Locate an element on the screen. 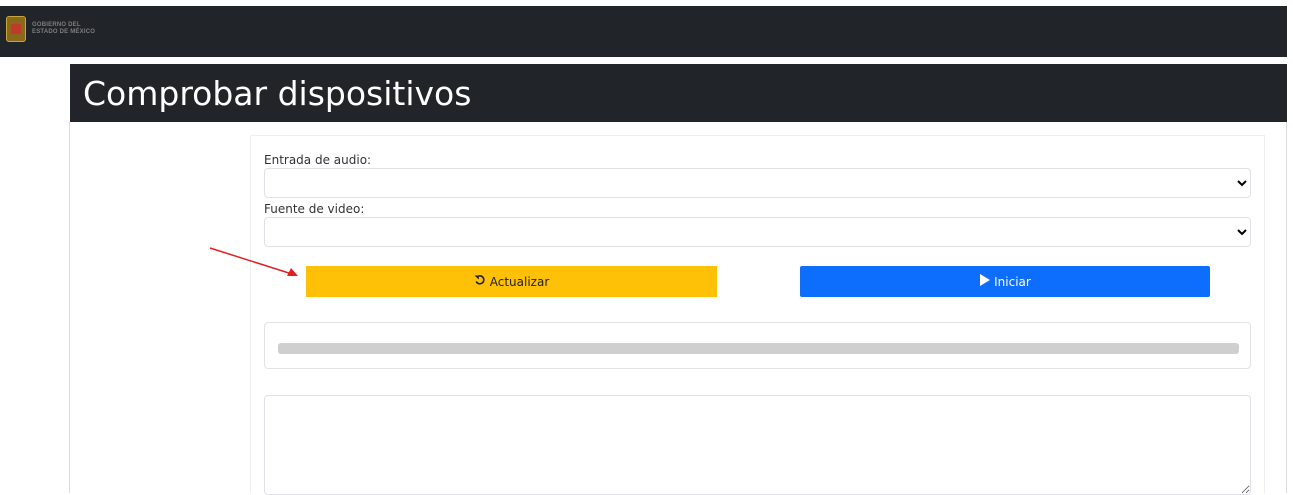 This screenshot has width=1293, height=495. top-navbar: GOBIERNO DEL ESTADO DE MÉXICO is located at coordinates (643, 31).